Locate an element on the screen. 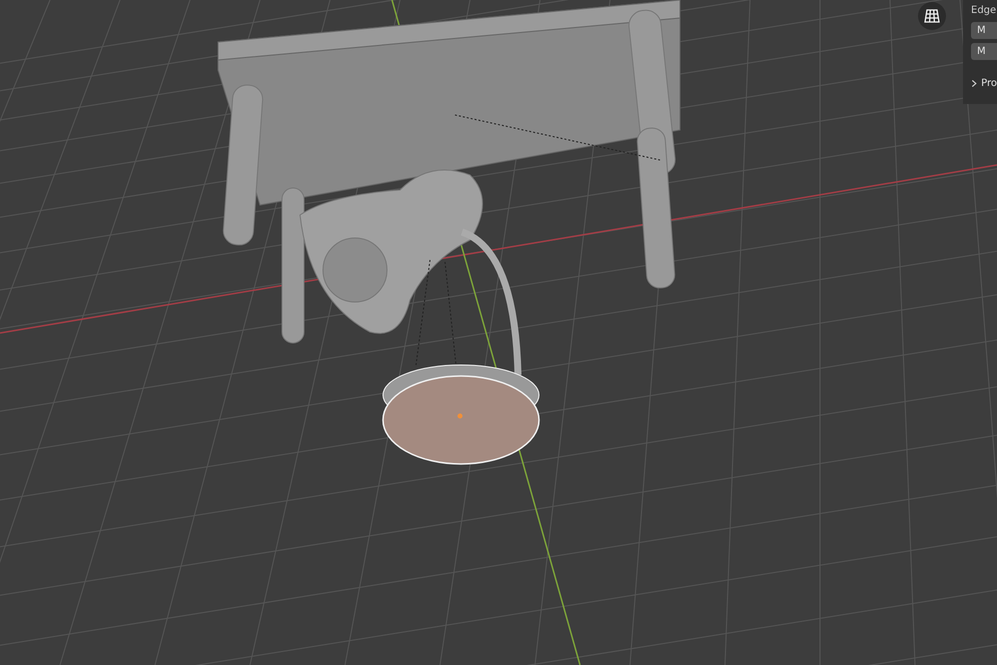  grid-toggle-button is located at coordinates (932, 16).